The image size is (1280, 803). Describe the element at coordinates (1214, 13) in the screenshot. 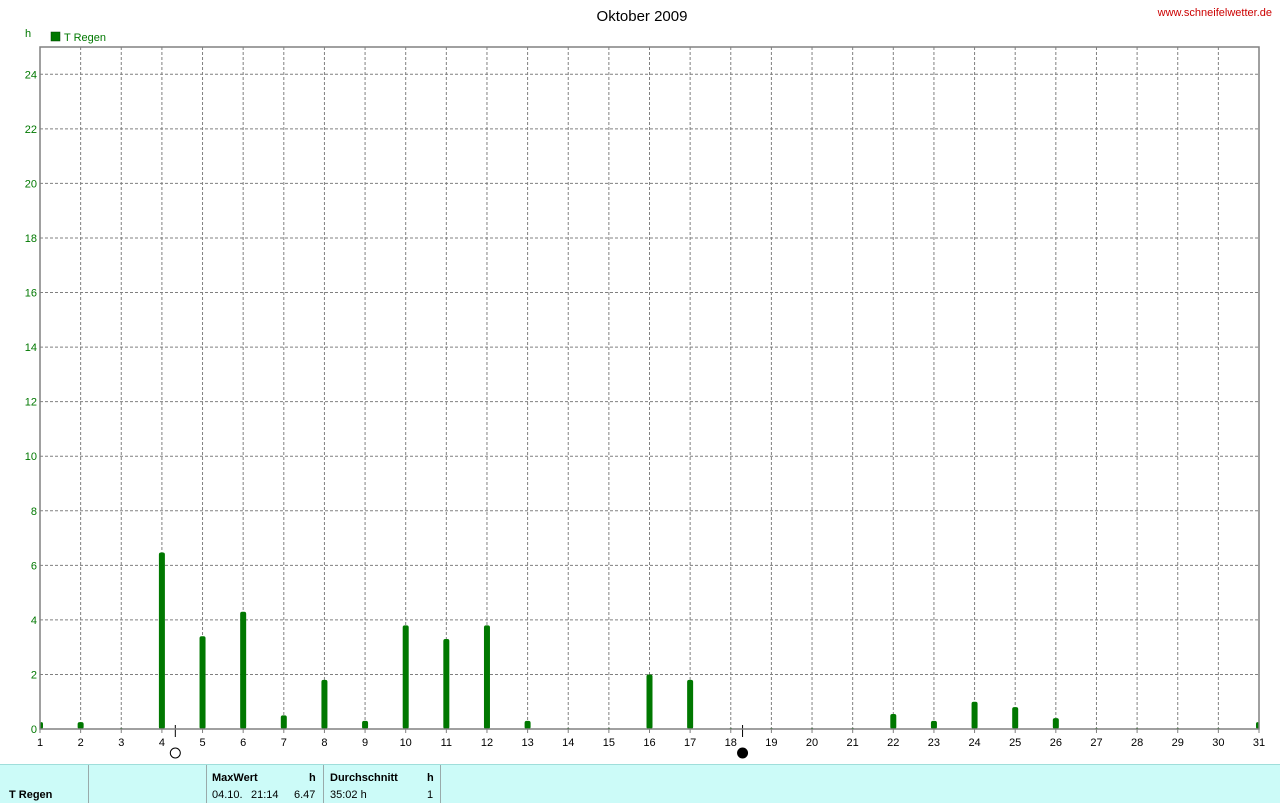

I see `site-watermark: www.schneifelwetter.de` at that location.